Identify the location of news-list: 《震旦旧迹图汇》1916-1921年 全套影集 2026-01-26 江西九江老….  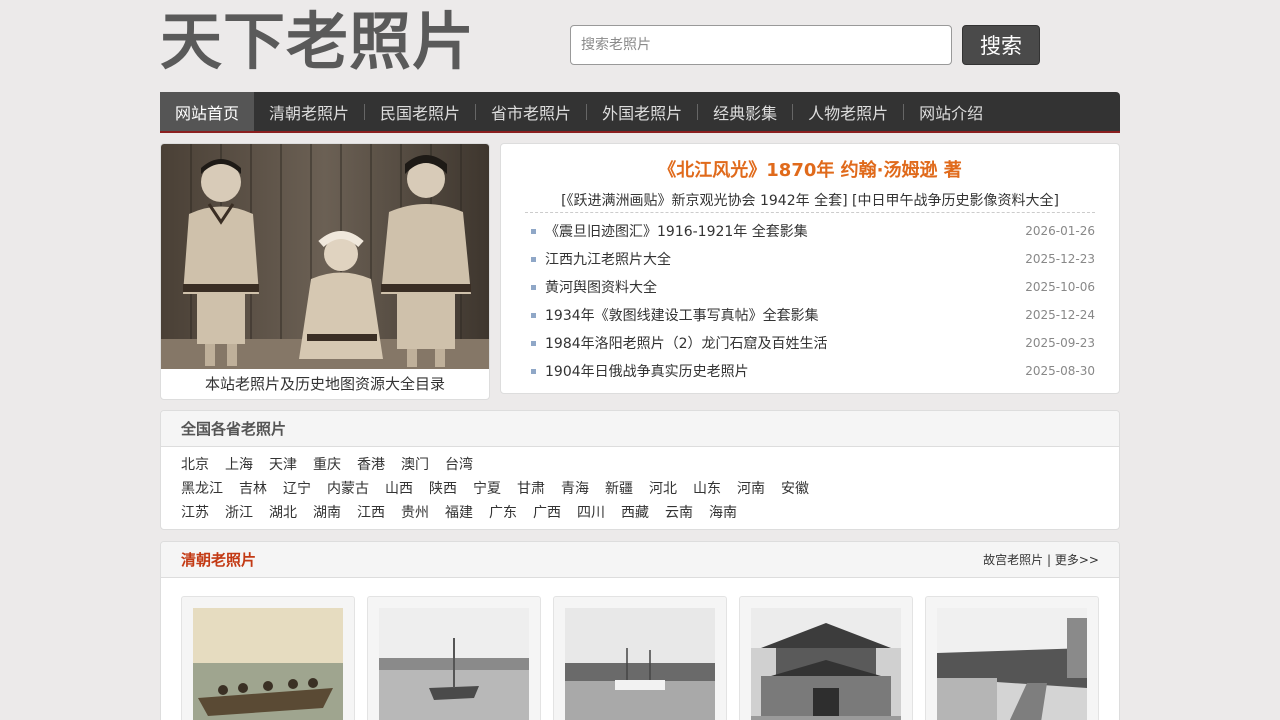
(813, 301).